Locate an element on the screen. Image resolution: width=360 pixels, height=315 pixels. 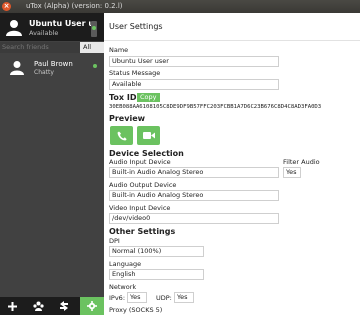
status-message-label: Status Message is located at coordinates (135, 73).